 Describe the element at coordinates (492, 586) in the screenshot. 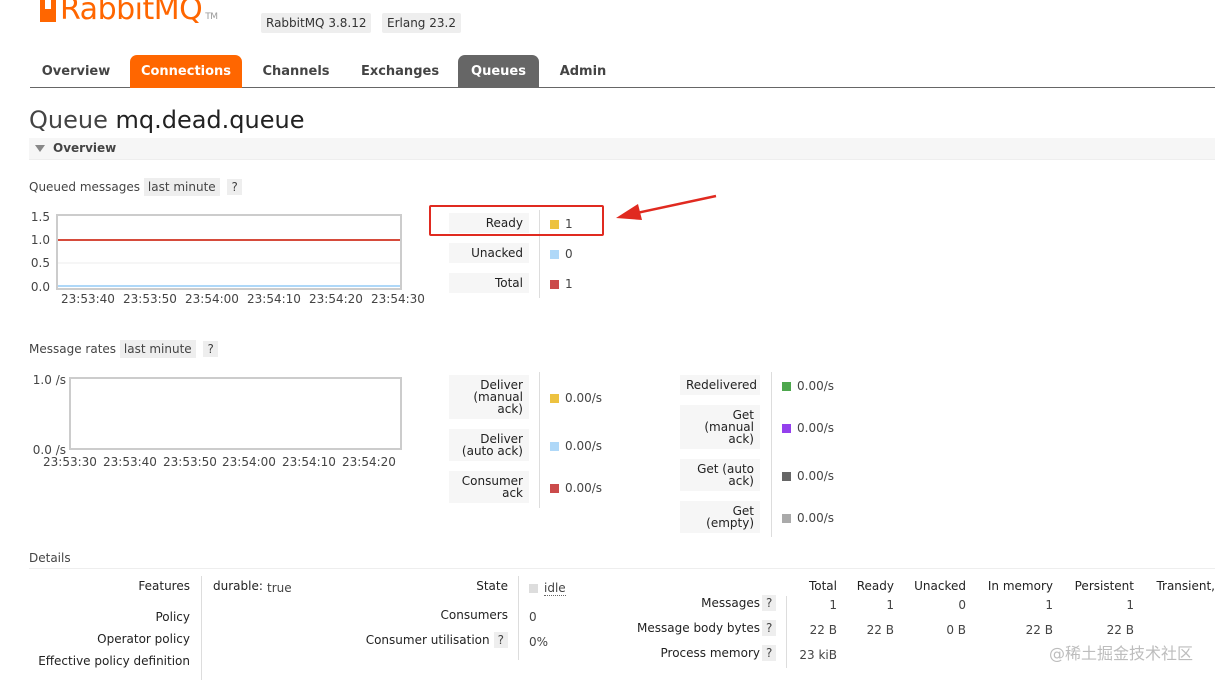

I see `state-label: State` at that location.